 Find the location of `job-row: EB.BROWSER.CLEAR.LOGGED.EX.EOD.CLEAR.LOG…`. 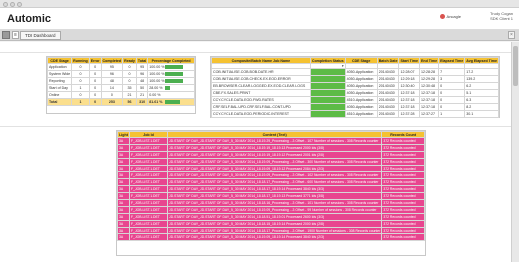

job-row: EB.BROWSER.CLEAR.LOGGED.EX.EOD.CLEAR.LOG… is located at coordinates (355, 86).